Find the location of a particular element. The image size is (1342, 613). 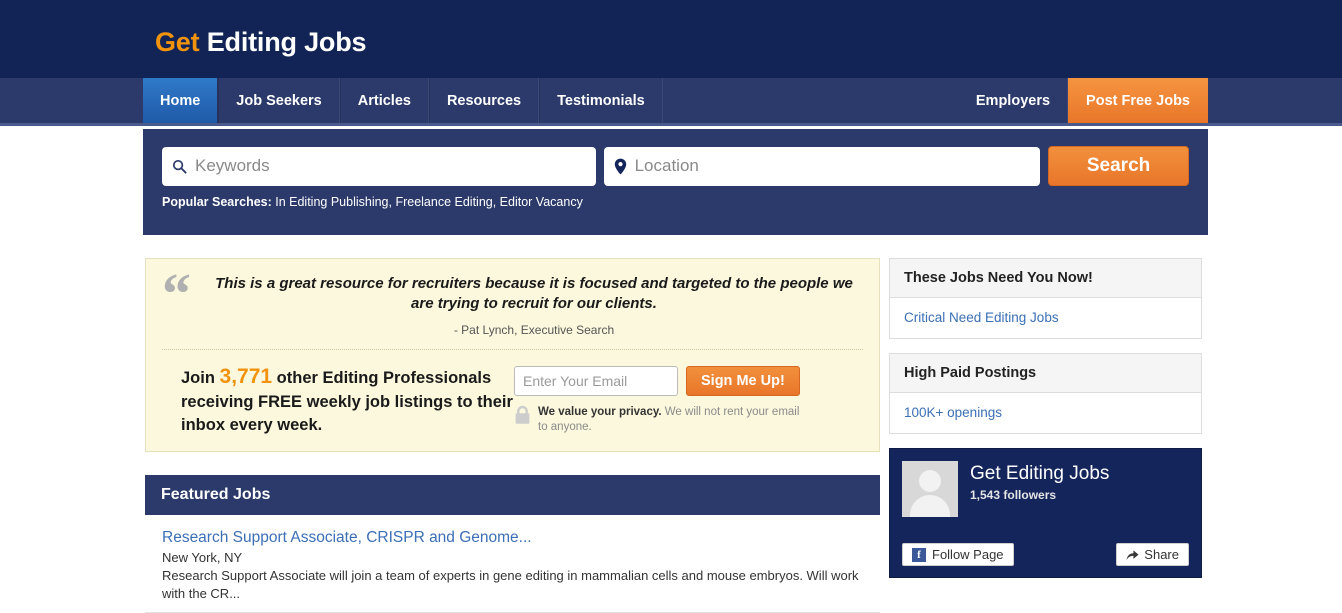

nav-item-testimonials-label: Testimonials is located at coordinates (601, 100).